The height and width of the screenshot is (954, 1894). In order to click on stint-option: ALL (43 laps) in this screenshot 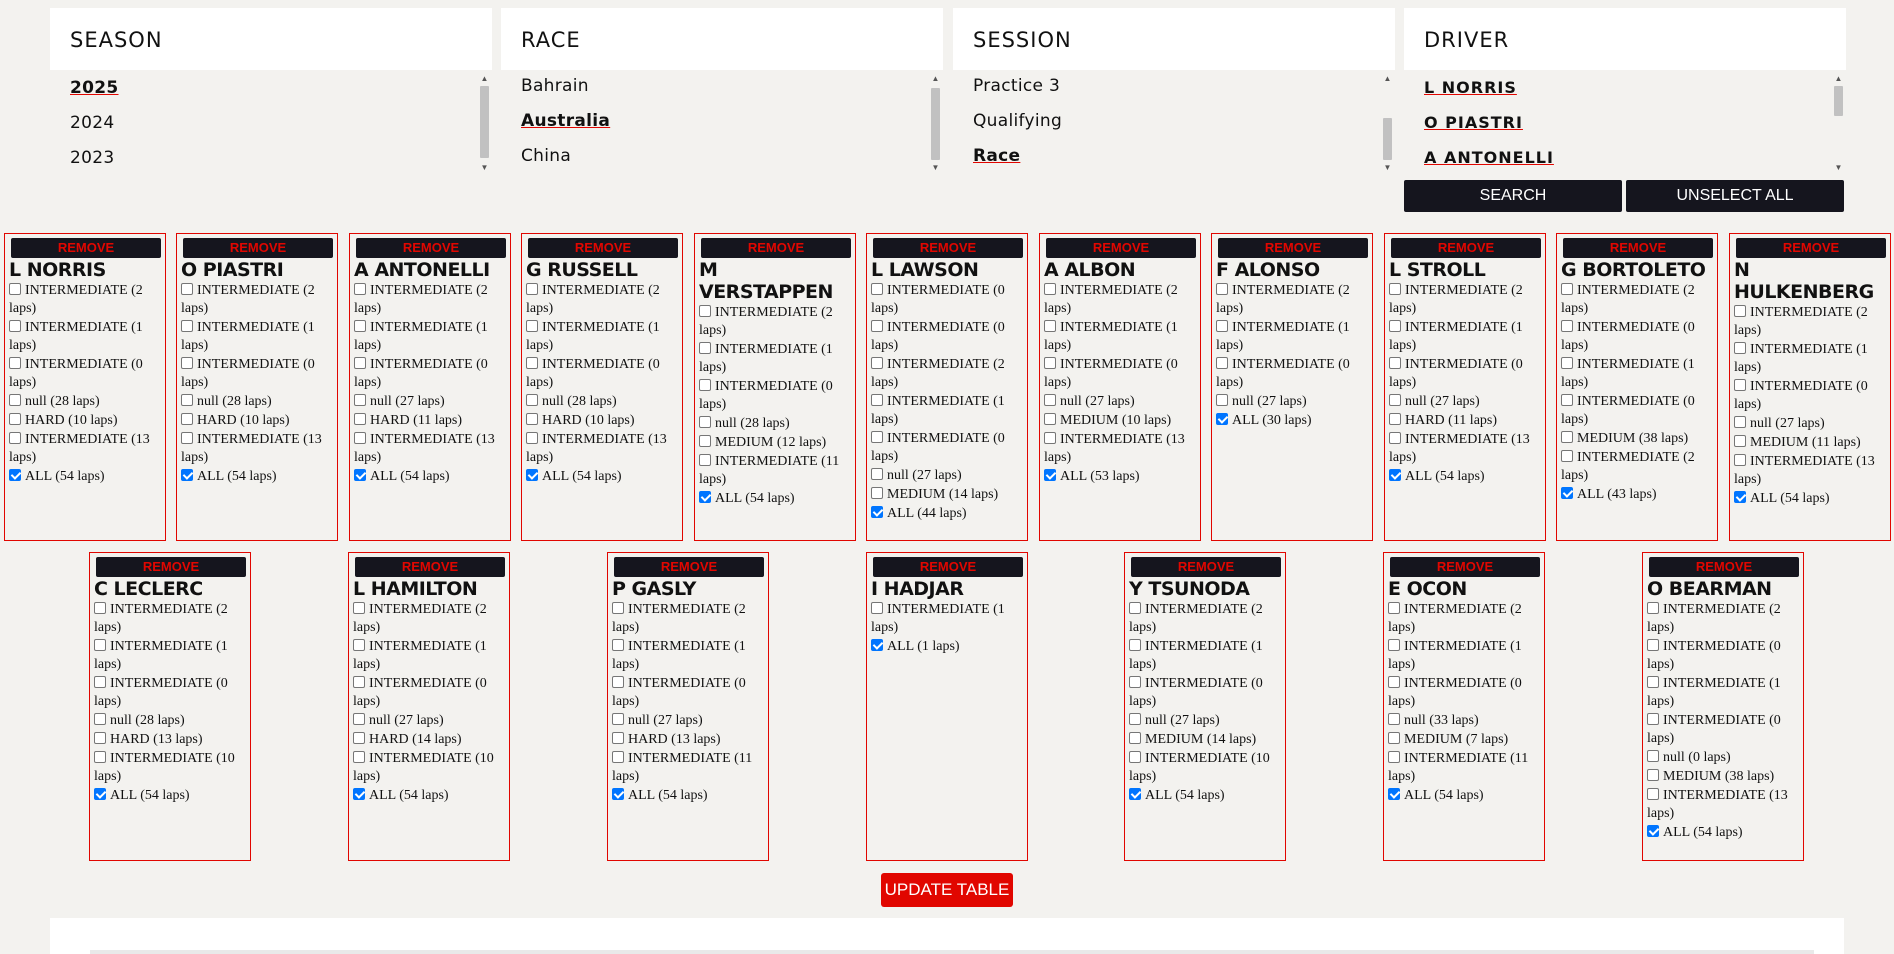, I will do `click(1637, 495)`.